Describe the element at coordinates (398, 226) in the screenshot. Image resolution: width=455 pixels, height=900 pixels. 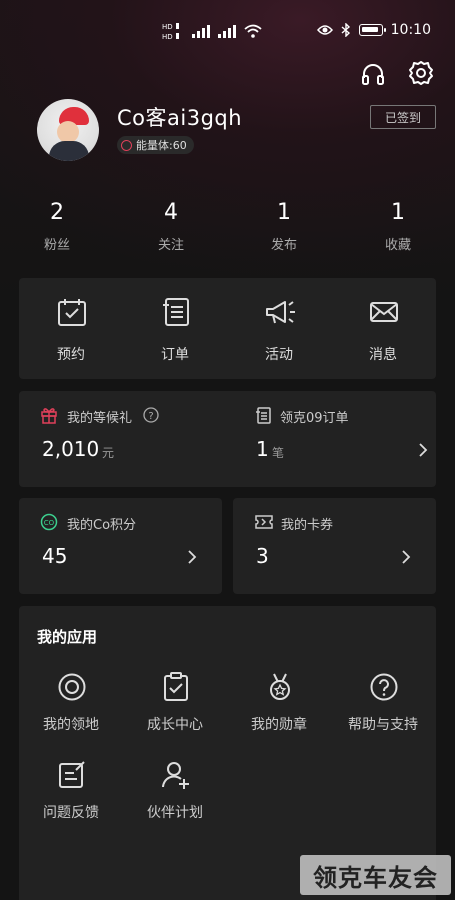
I see `stat-favorites: 1 收藏` at that location.